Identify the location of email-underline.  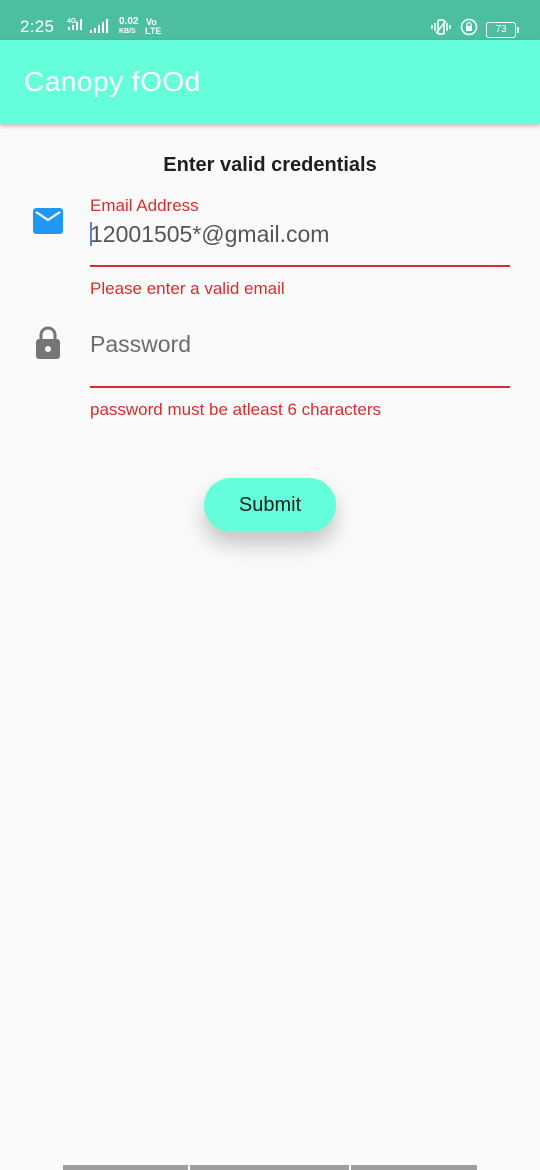
(300, 266).